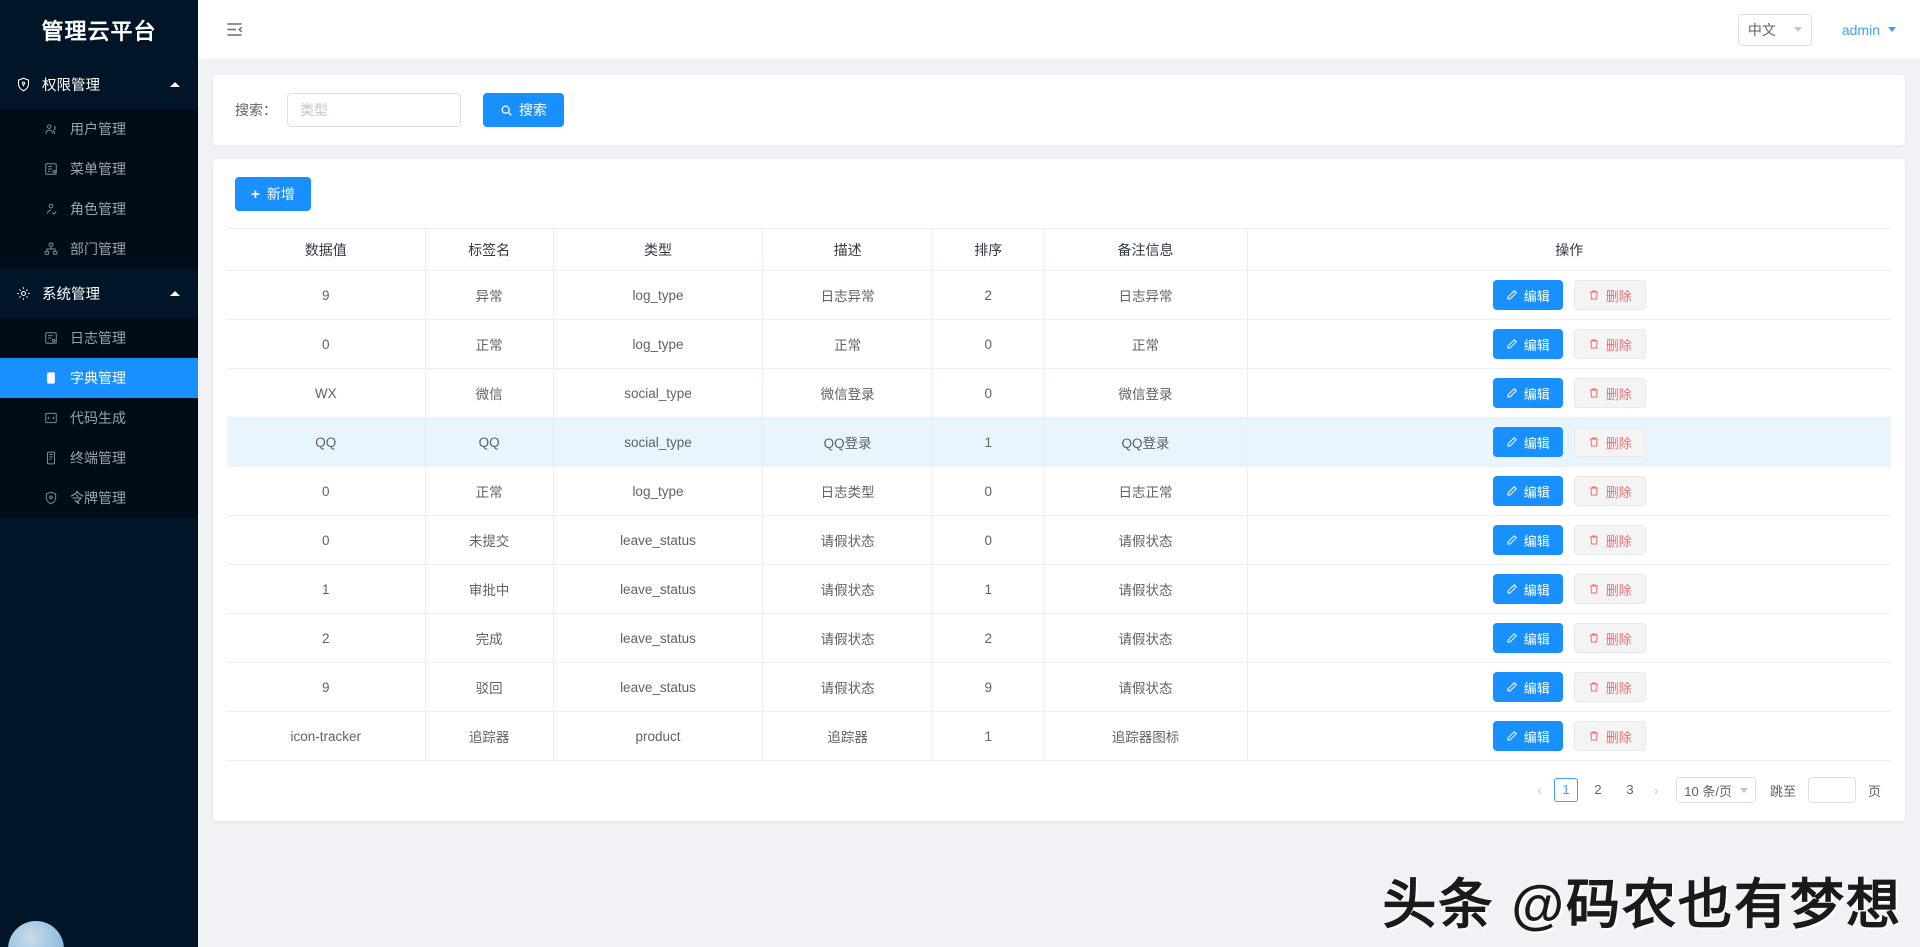  What do you see at coordinates (1059, 110) in the screenshot?
I see `search-row: 搜索： 搜索` at bounding box center [1059, 110].